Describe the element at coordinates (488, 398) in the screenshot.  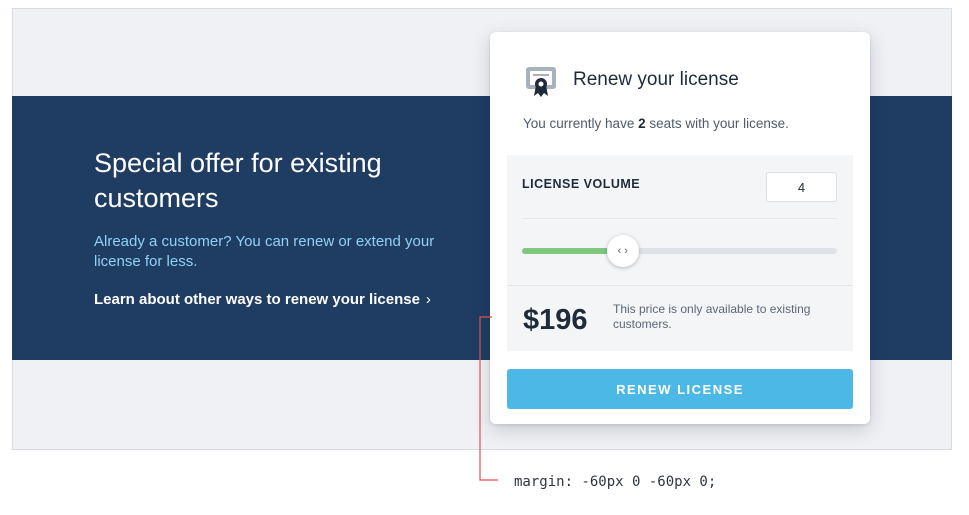
I see `annotation-bracket` at that location.